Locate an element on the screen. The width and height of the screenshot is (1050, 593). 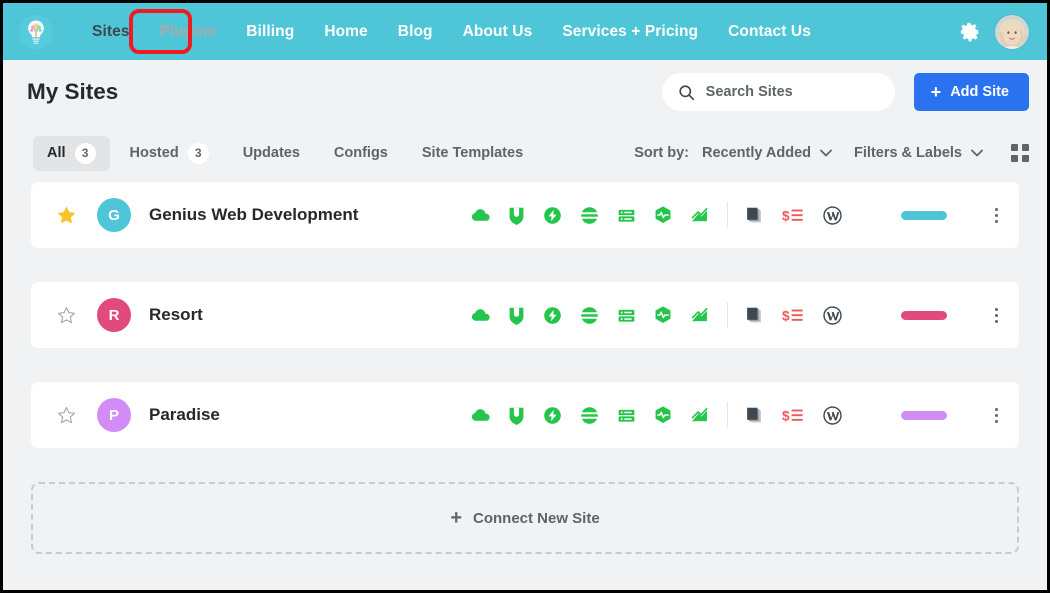
nav-item-blog: Blog is located at coordinates (415, 32).